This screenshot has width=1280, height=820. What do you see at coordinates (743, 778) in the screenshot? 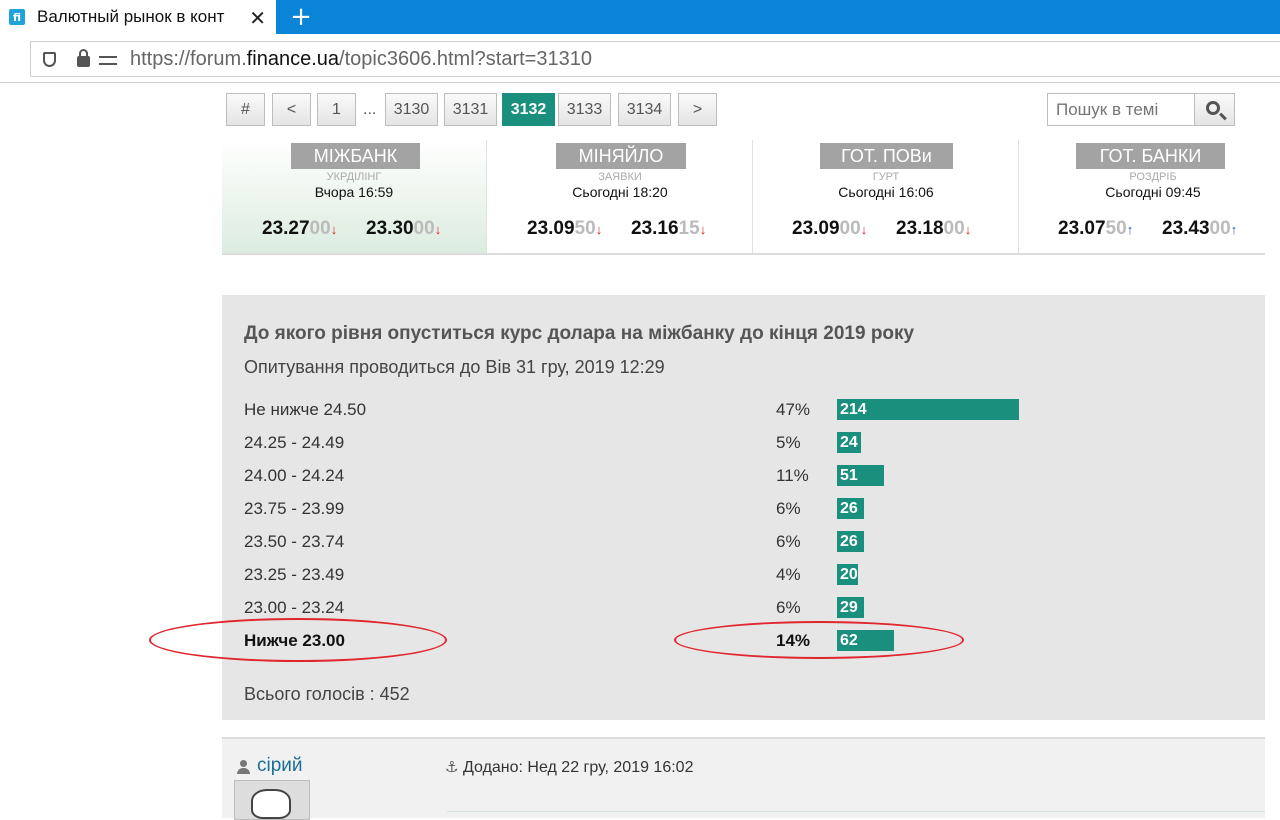
I see `forum-post: сірий ⚓ Додано: Нед 22 гру, 2019 16:02` at bounding box center [743, 778].